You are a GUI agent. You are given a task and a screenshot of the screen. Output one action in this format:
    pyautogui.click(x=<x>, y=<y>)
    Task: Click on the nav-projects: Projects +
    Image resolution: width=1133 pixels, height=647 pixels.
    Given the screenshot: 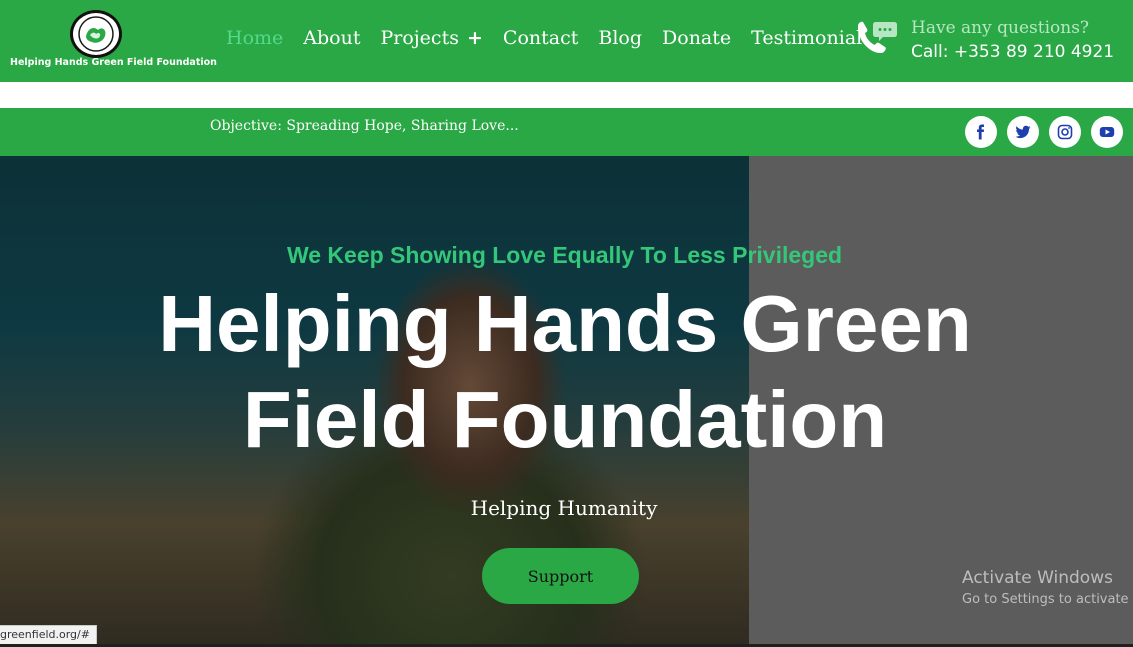 What is the action you would take?
    pyautogui.click(x=431, y=38)
    